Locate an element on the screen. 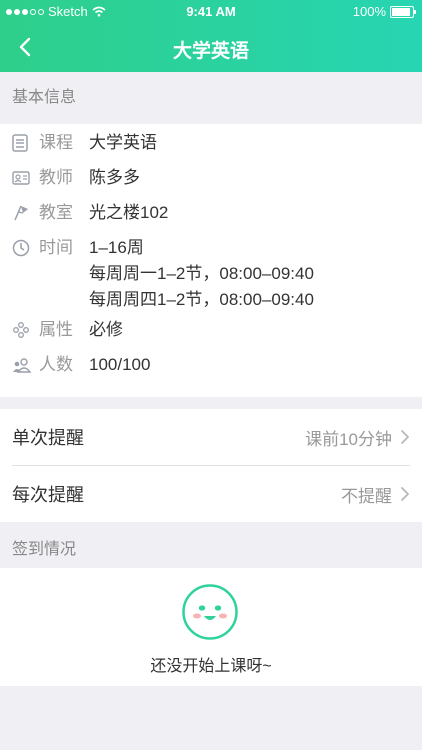  info-value: 大学英语 is located at coordinates (123, 142).